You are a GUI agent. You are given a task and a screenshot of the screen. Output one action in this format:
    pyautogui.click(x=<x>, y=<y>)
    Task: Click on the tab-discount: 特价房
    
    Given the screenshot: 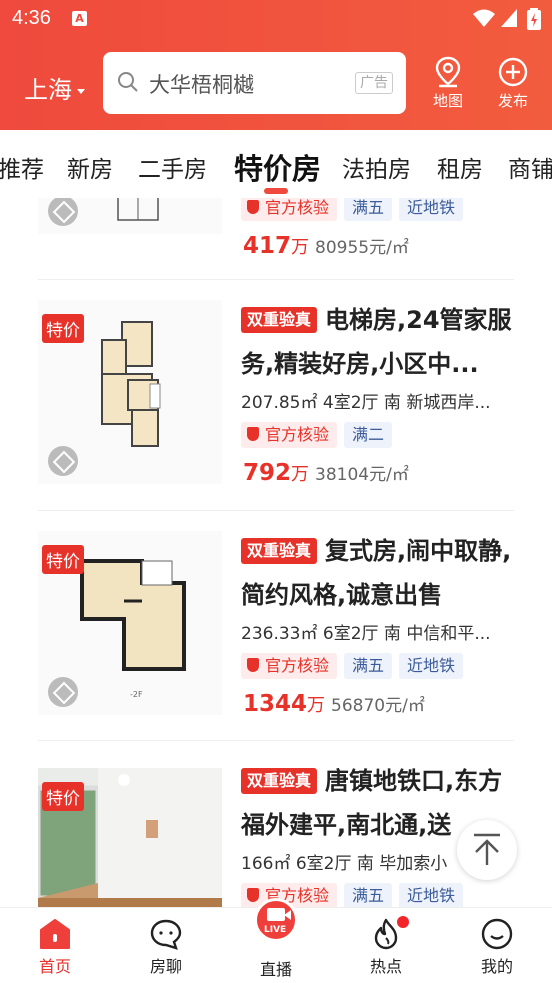 What is the action you would take?
    pyautogui.click(x=277, y=167)
    